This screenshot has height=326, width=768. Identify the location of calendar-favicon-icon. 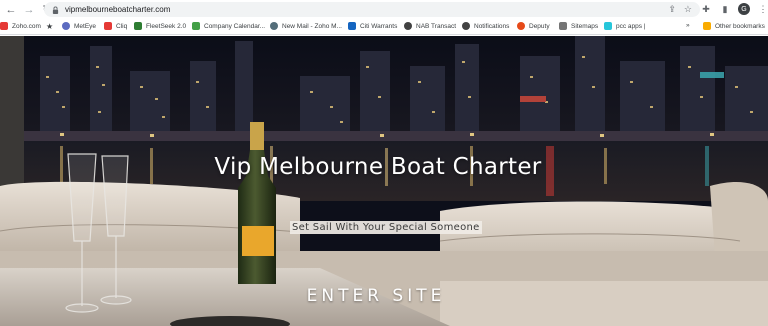
(196, 26).